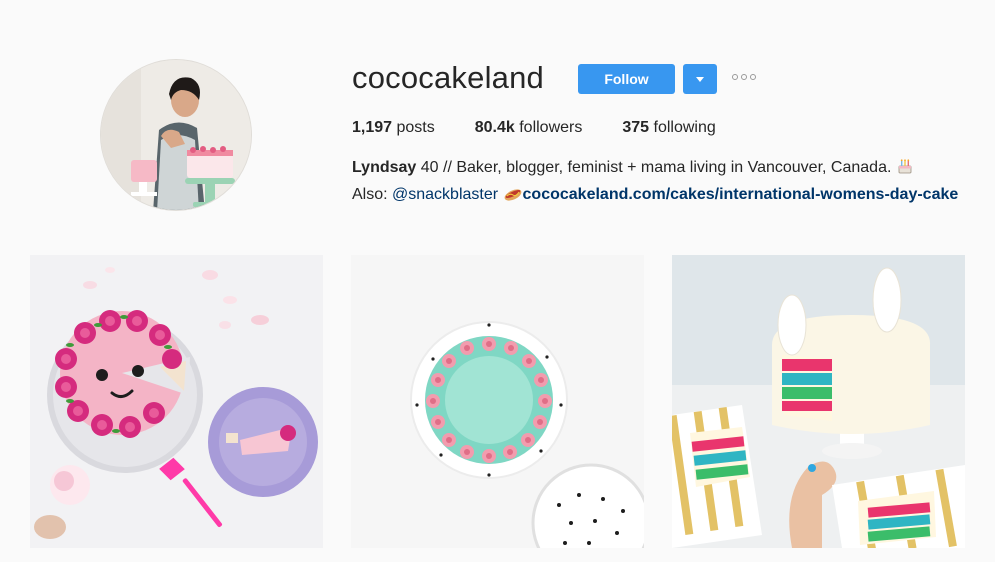  Describe the element at coordinates (905, 170) in the screenshot. I see `cake-emoji-icon` at that location.